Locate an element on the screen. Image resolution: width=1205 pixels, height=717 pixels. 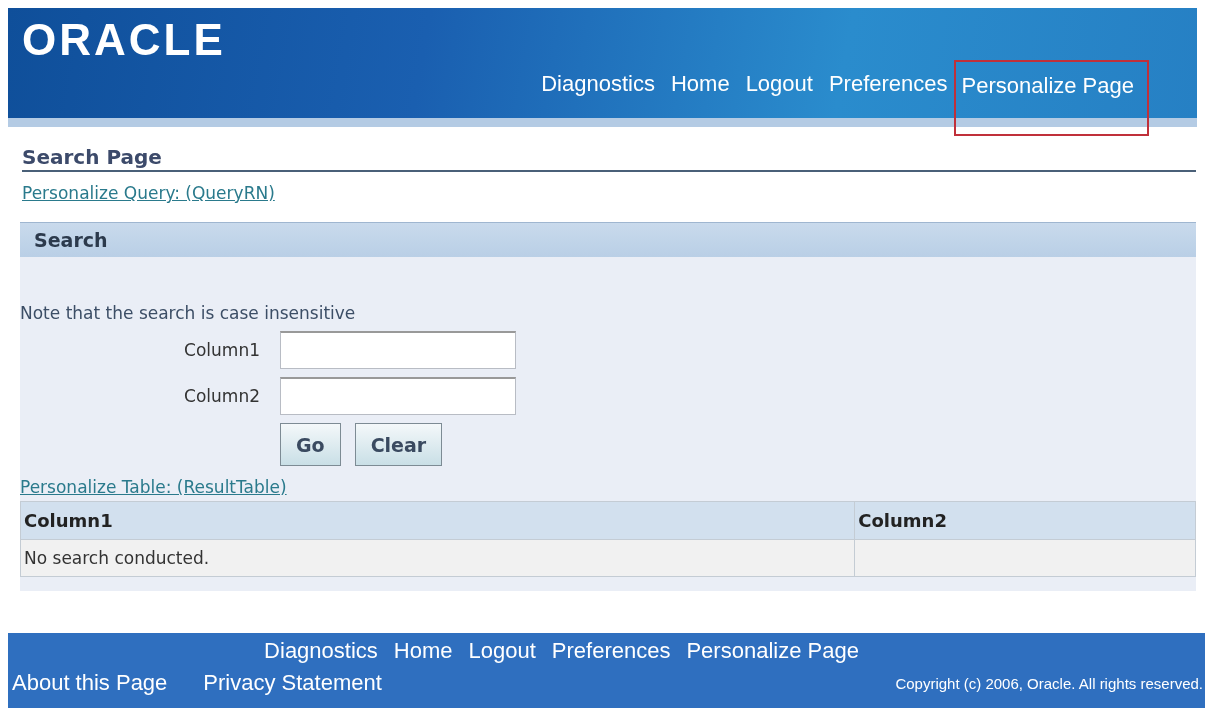
footer-link: Diagnostics is located at coordinates (321, 651).